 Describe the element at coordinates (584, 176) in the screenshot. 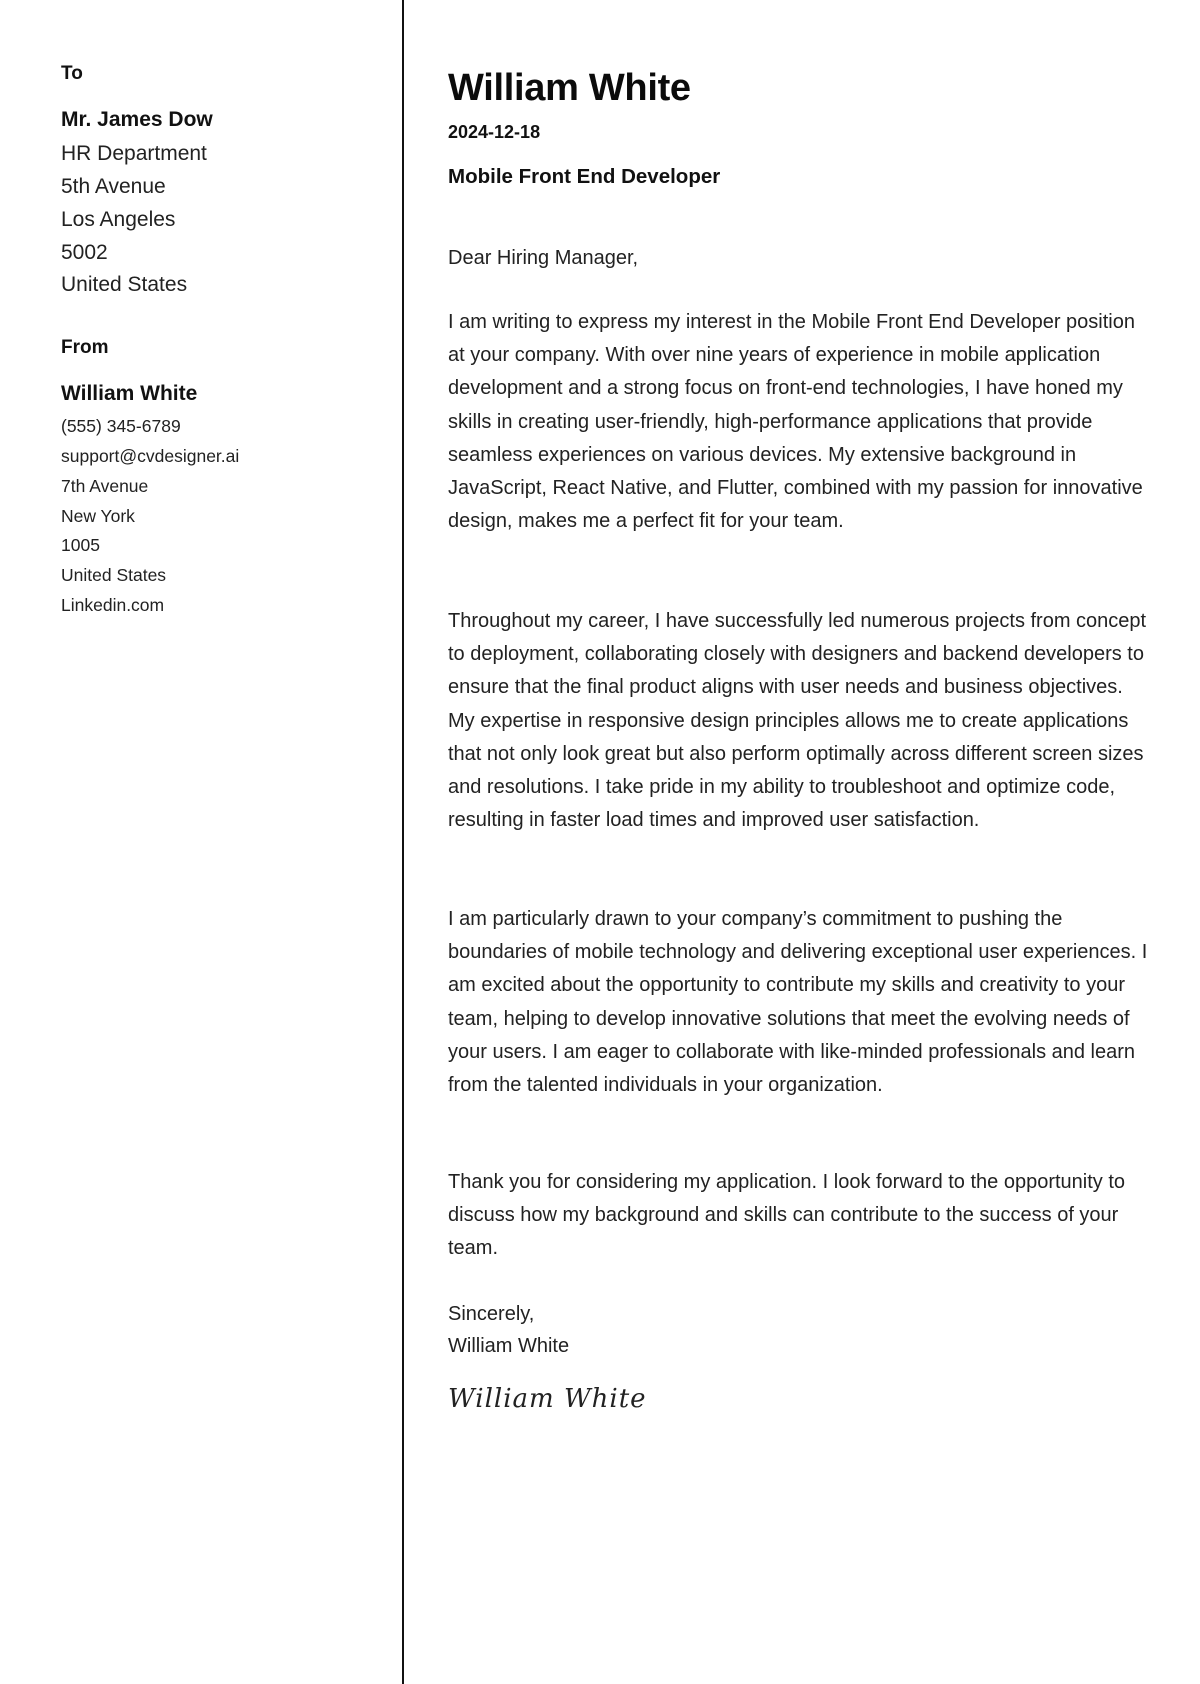

I see `job-title: Mobile Front End Developer` at that location.